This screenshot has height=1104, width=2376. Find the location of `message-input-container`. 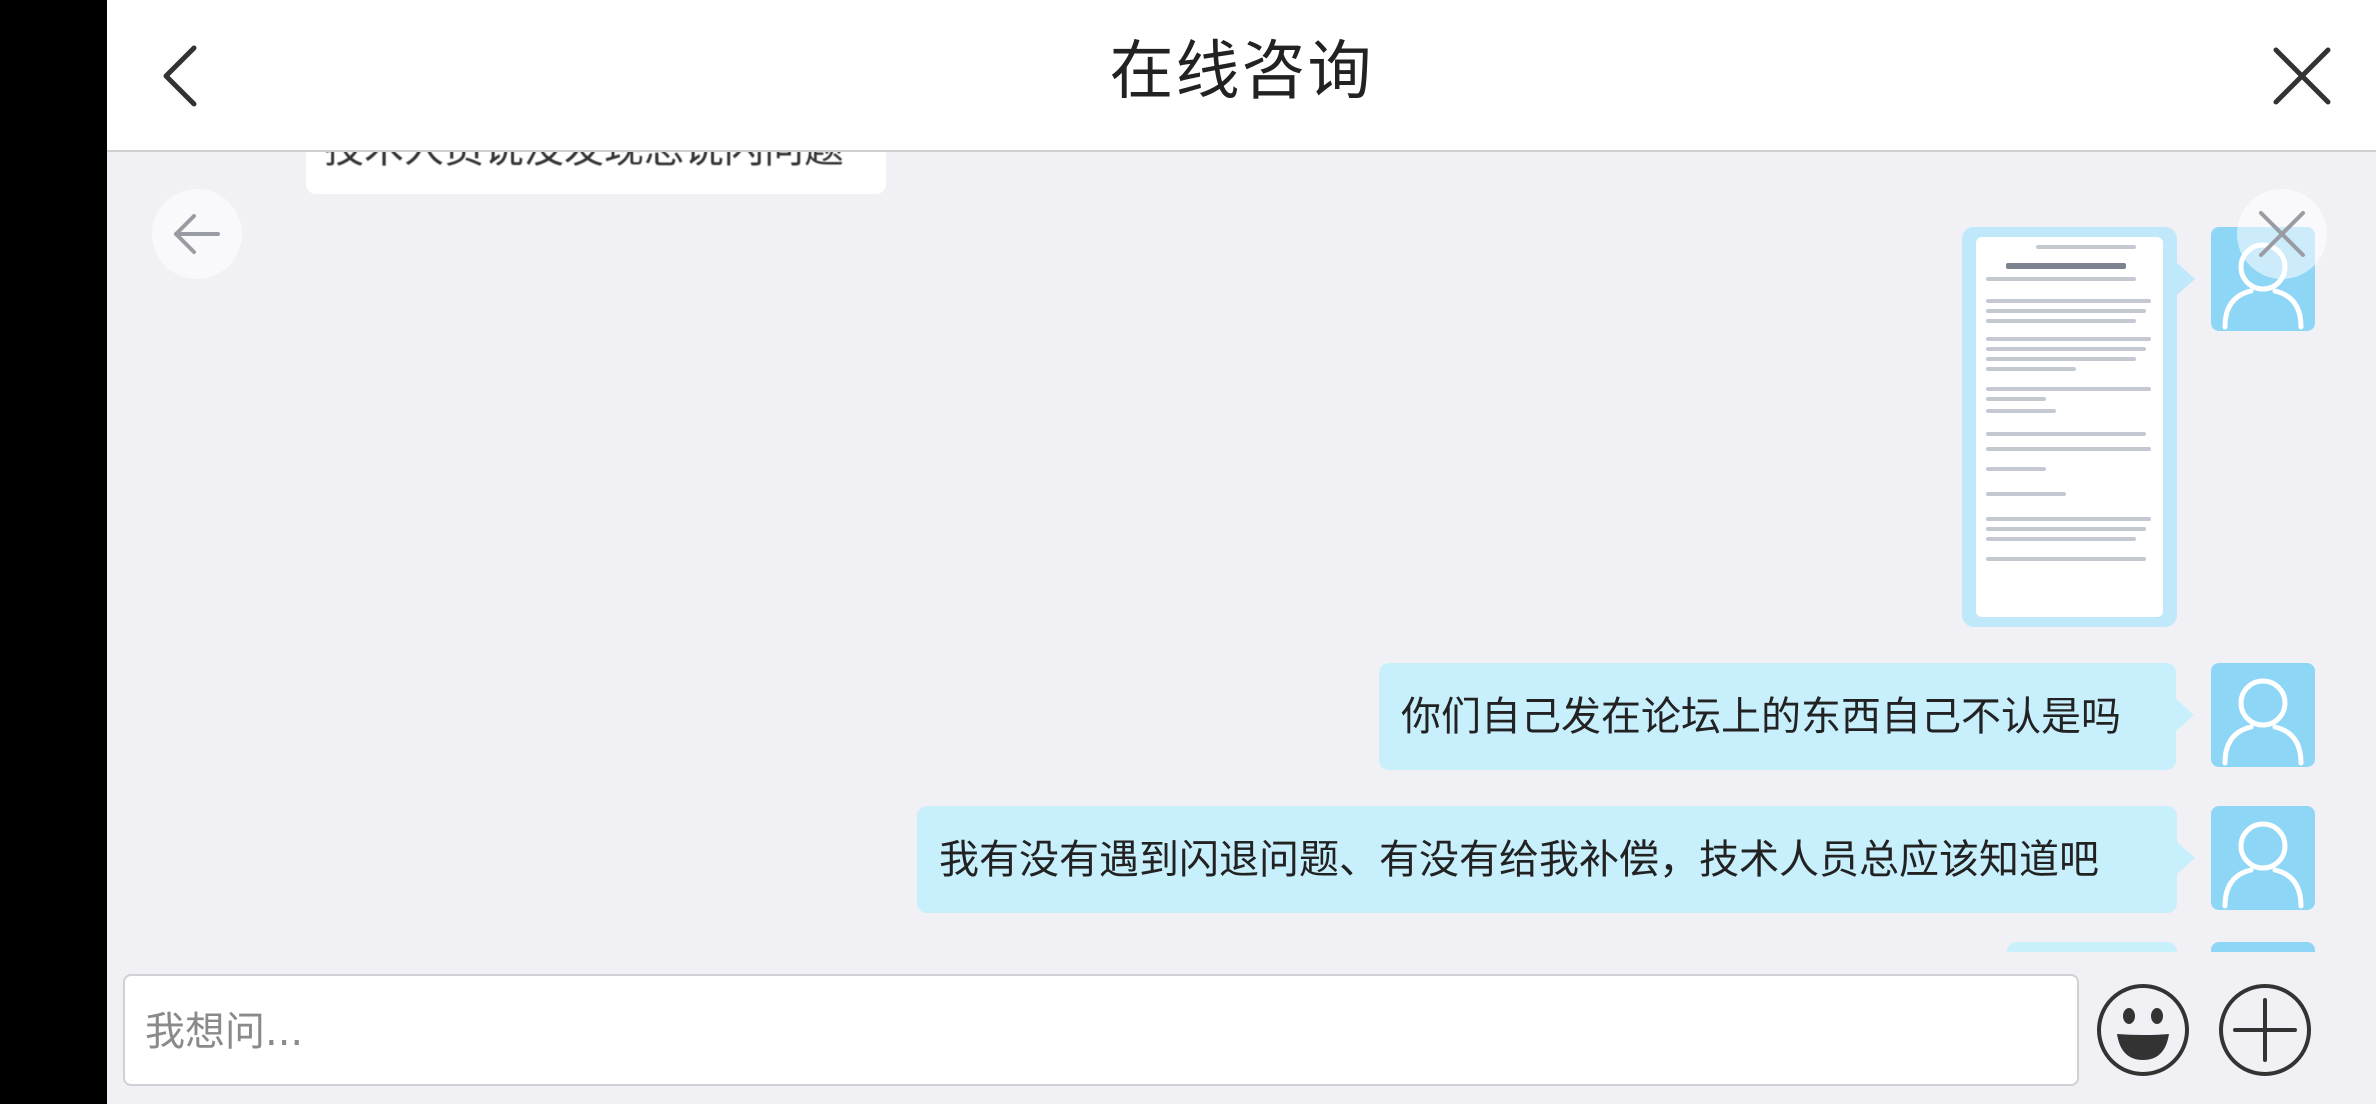

message-input-container is located at coordinates (1101, 1030).